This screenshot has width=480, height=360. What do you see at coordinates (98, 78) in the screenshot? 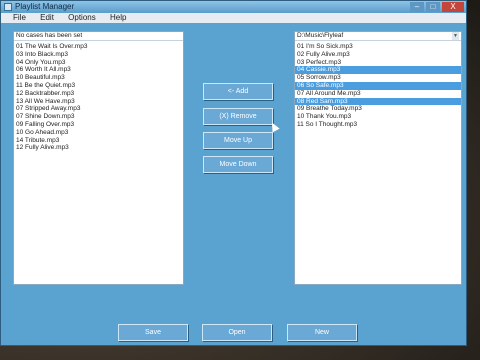
I see `playlist-item: 10 Beautiful.mp3` at bounding box center [98, 78].